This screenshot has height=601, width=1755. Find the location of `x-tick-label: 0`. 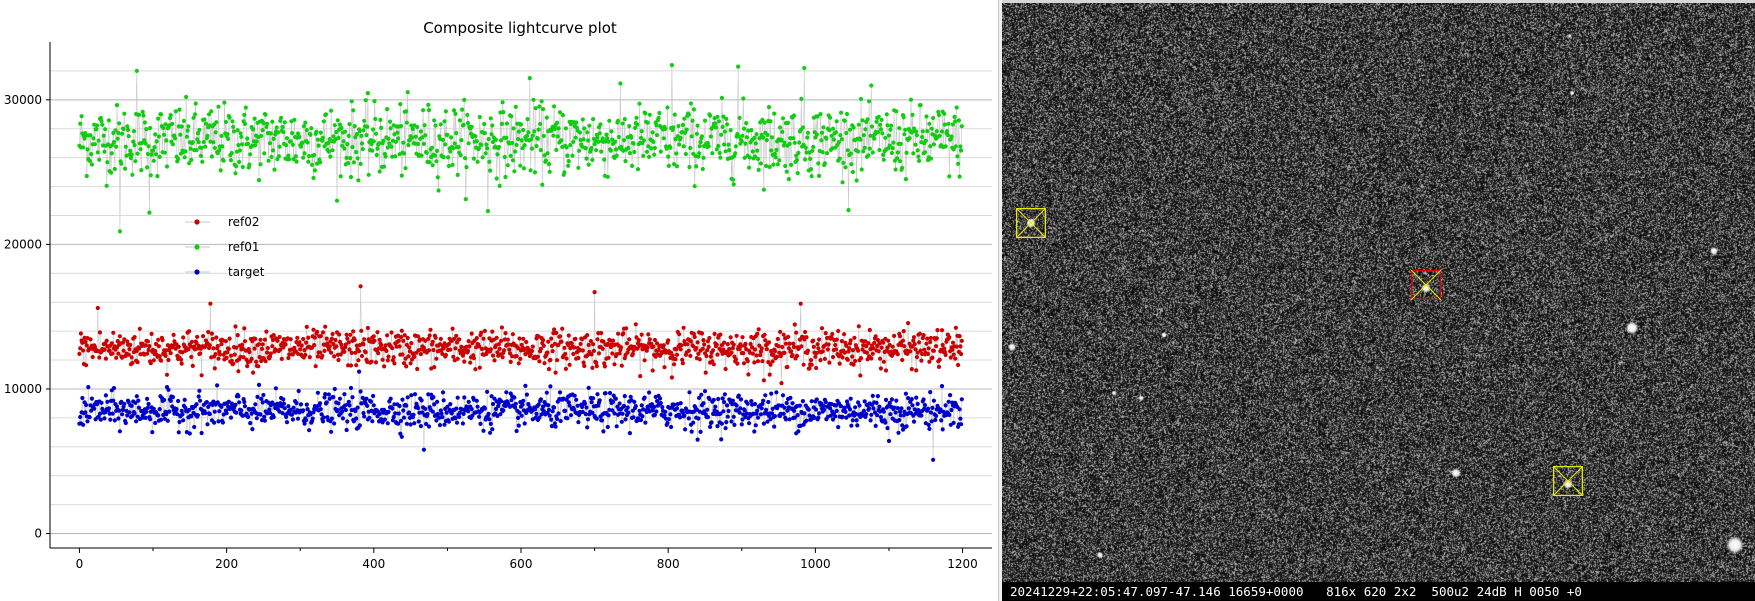

x-tick-label: 0 is located at coordinates (80, 564).